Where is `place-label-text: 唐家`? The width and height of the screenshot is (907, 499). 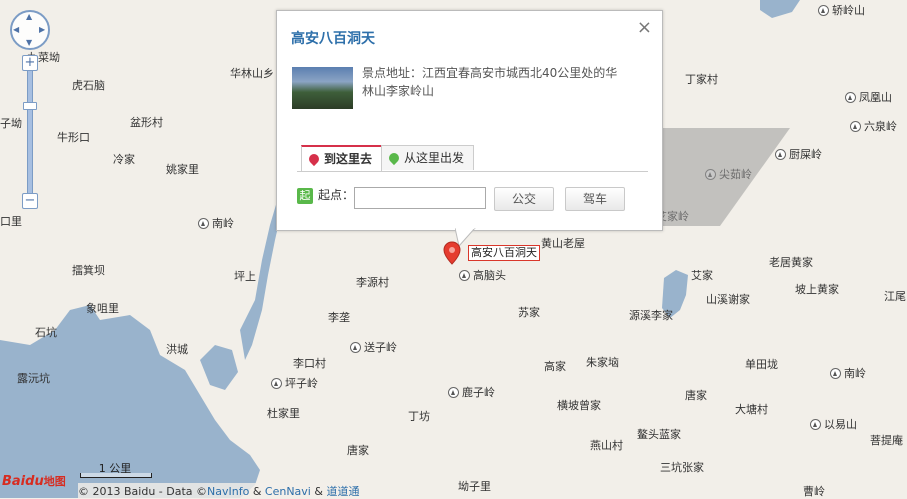 place-label-text: 唐家 is located at coordinates (358, 450).